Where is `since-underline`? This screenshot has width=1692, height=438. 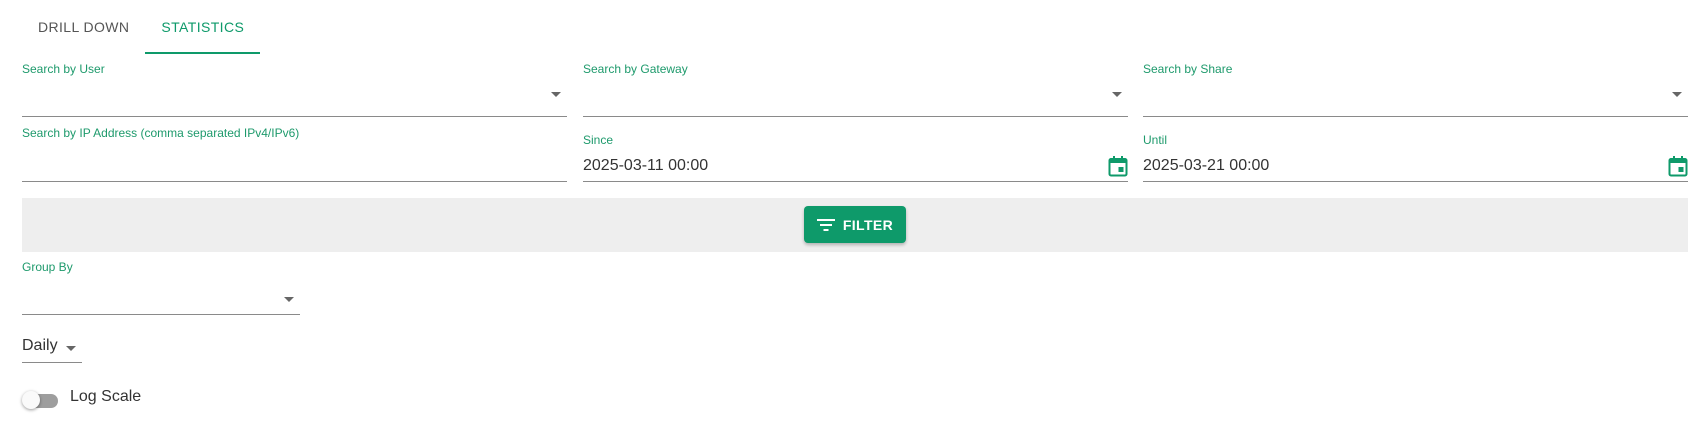
since-underline is located at coordinates (855, 181).